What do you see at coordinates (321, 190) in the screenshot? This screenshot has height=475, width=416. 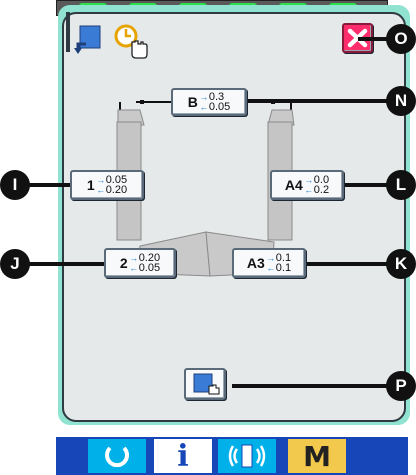 I see `value-2: 0.2` at bounding box center [321, 190].